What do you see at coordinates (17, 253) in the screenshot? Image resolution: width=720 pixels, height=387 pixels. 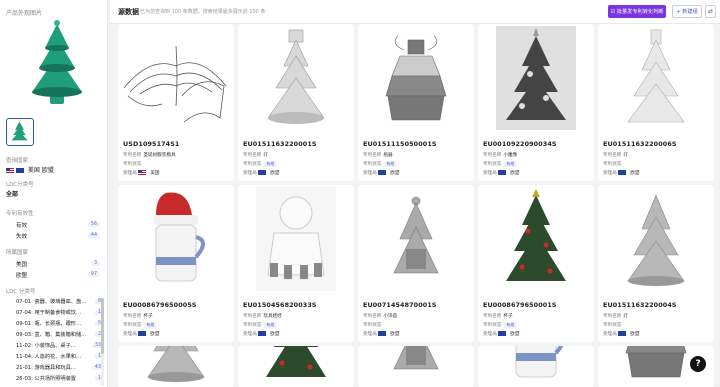 I see `country-filter-label: 所属国家` at bounding box center [17, 253].